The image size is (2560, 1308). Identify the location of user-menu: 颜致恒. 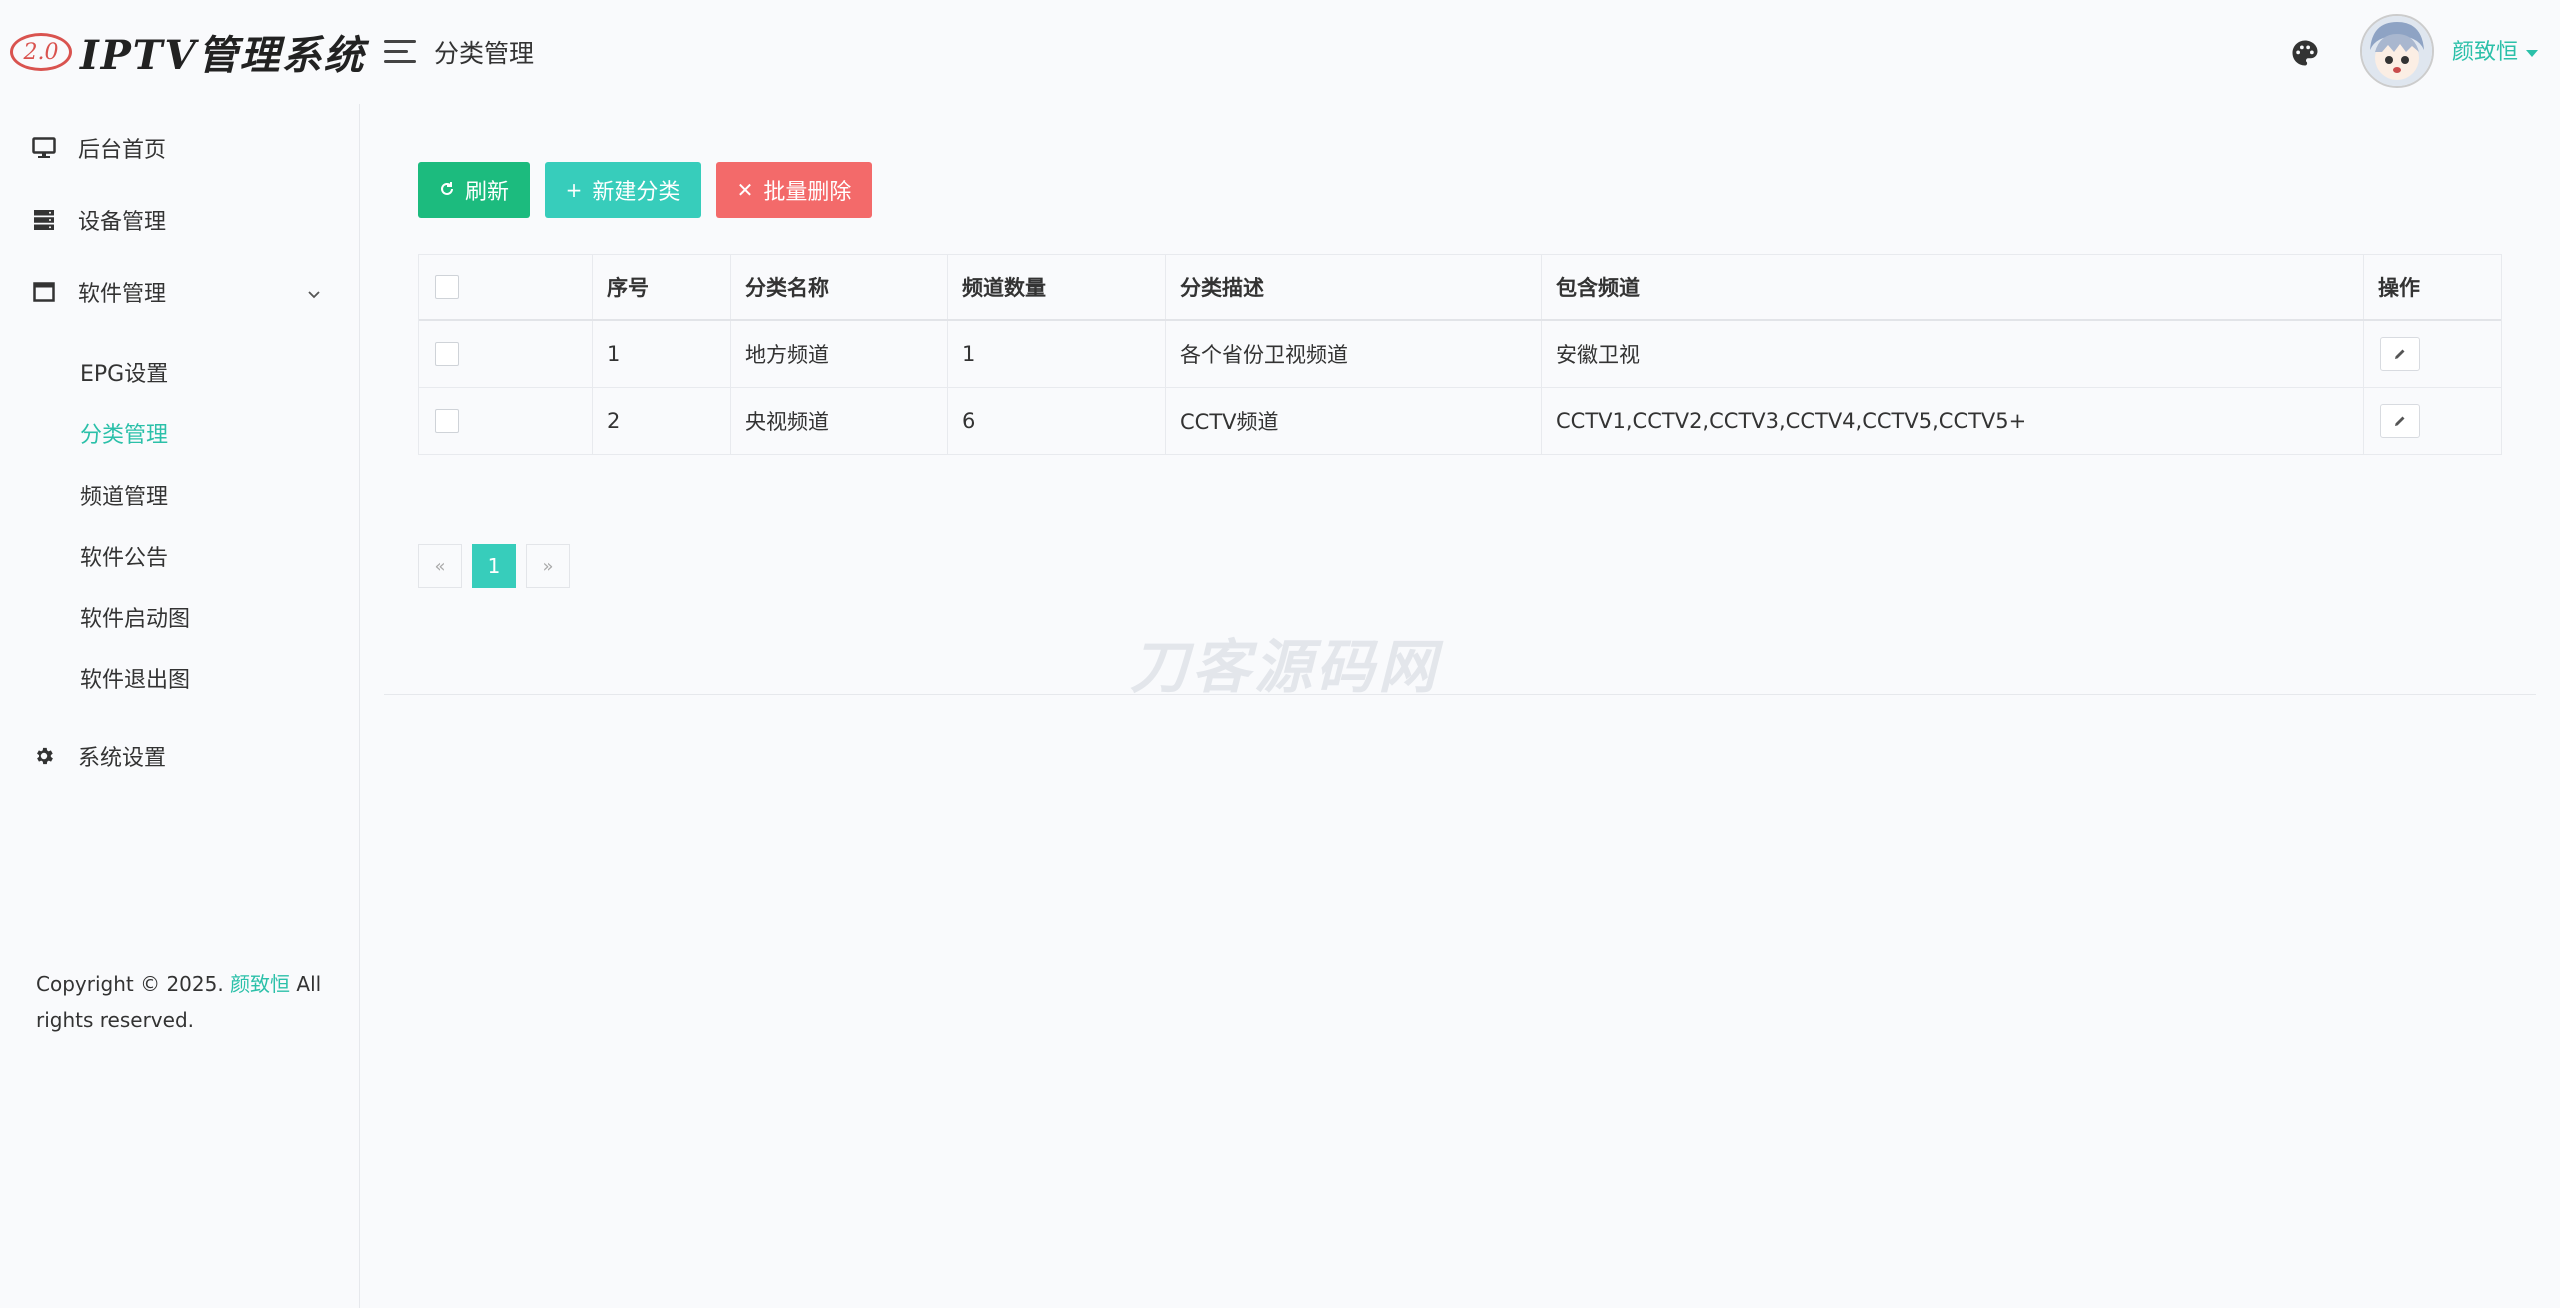
(2495, 50).